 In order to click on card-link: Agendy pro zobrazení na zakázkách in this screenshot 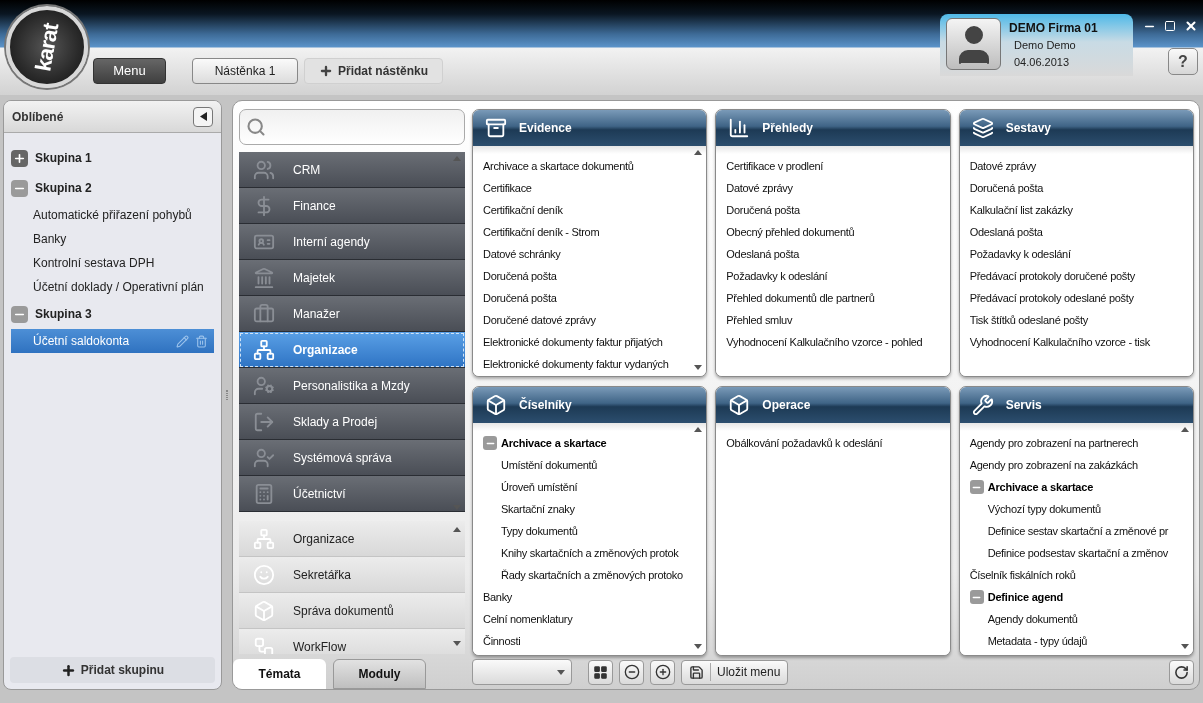, I will do `click(1053, 465)`.